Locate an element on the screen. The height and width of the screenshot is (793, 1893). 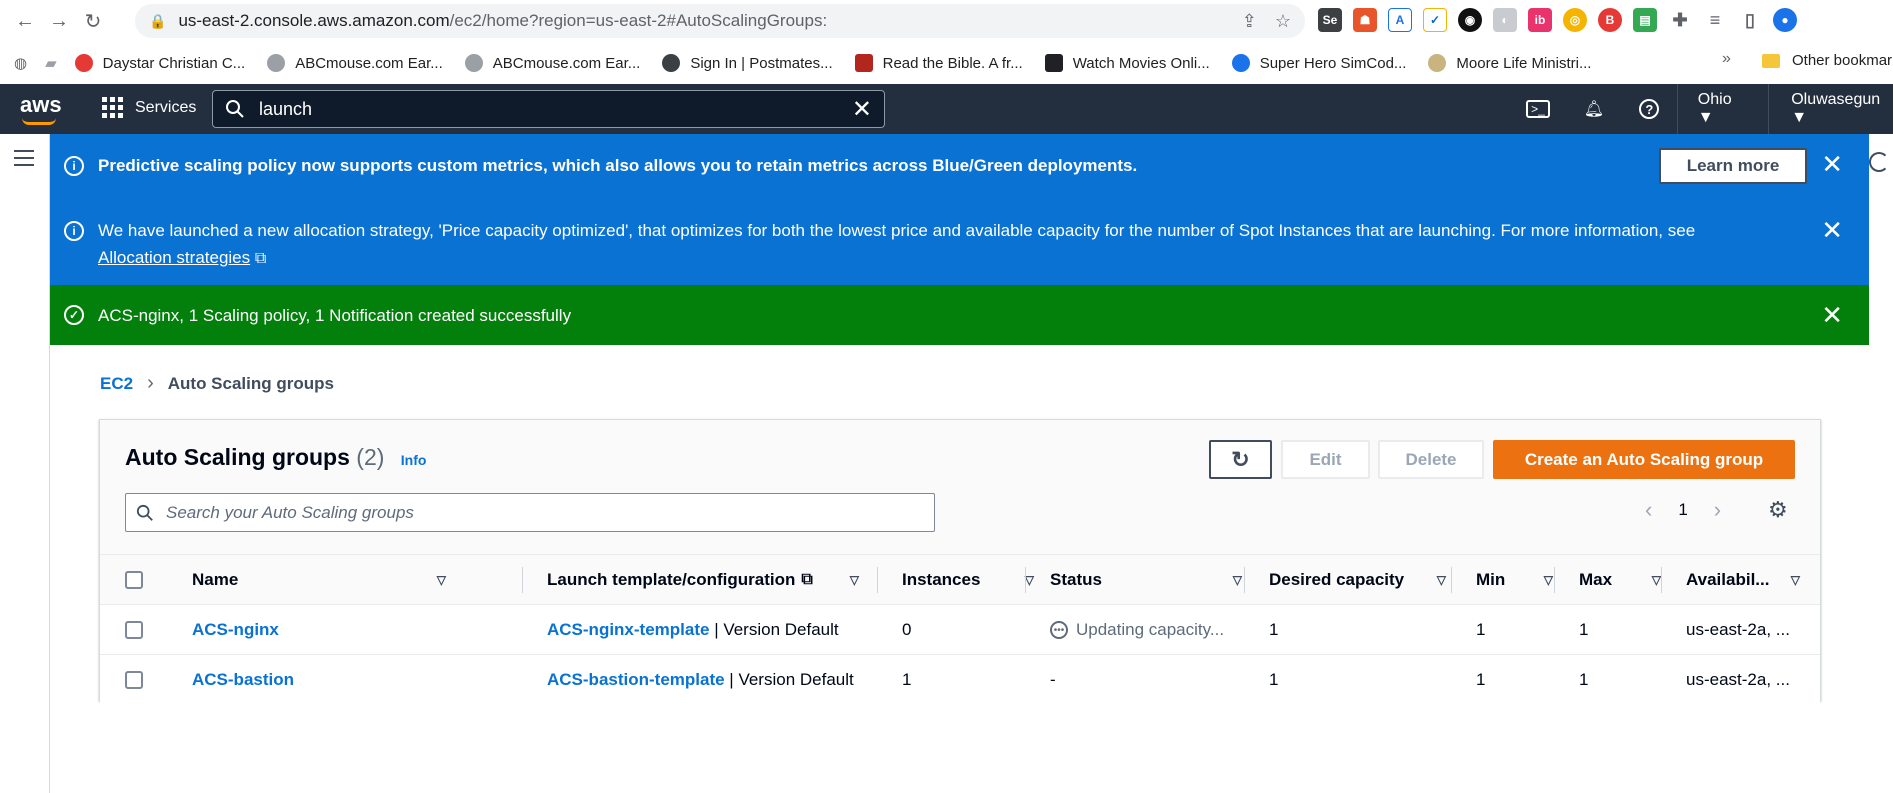
pagination: ‹ 1 › is located at coordinates (1683, 510).